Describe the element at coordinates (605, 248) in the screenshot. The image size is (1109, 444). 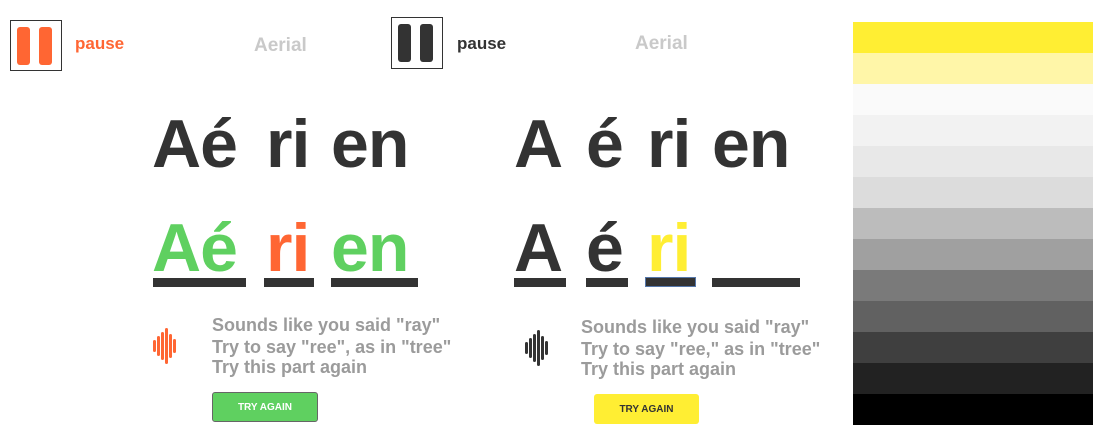
I see `syllable-scored: é` at that location.